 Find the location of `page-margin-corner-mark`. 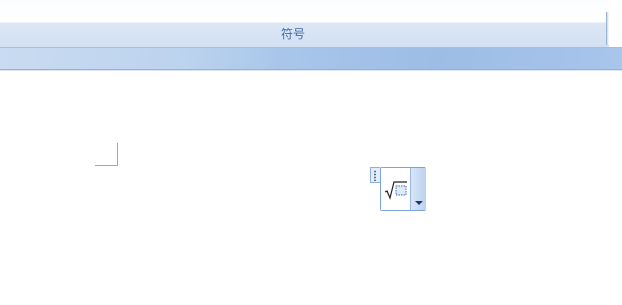

page-margin-corner-mark is located at coordinates (106, 154).